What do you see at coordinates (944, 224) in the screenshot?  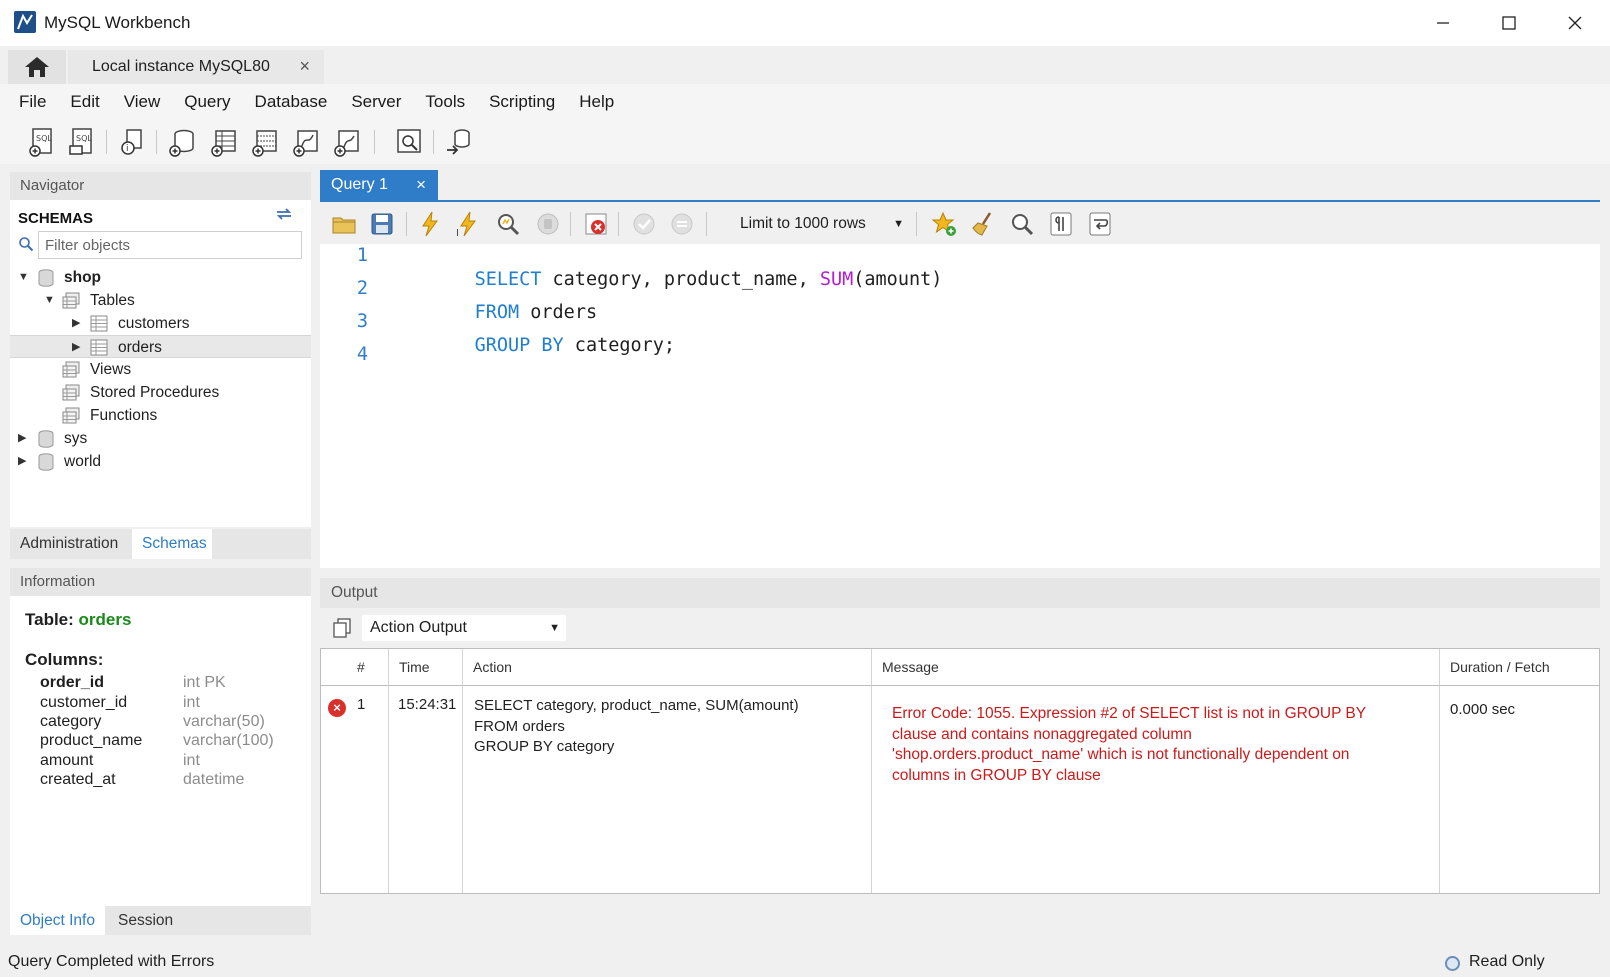 I see `add-snippet-star-icon` at bounding box center [944, 224].